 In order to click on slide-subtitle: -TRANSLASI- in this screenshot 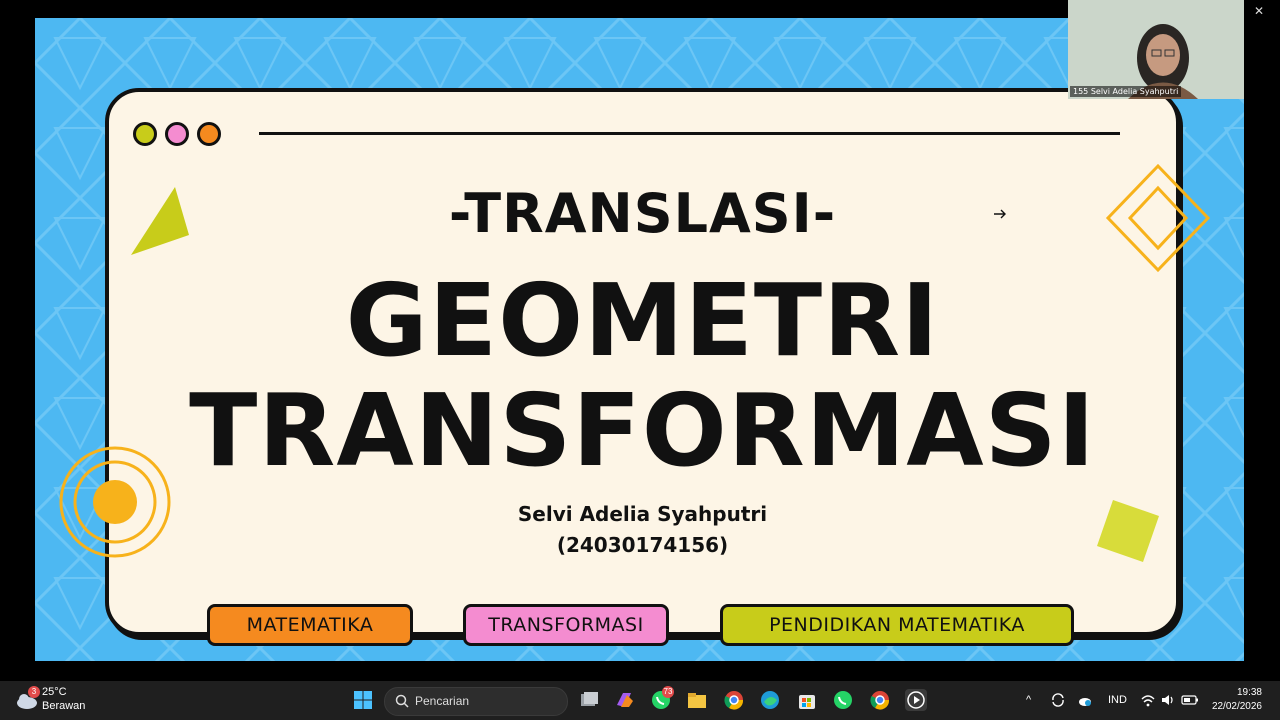, I will do `click(642, 213)`.